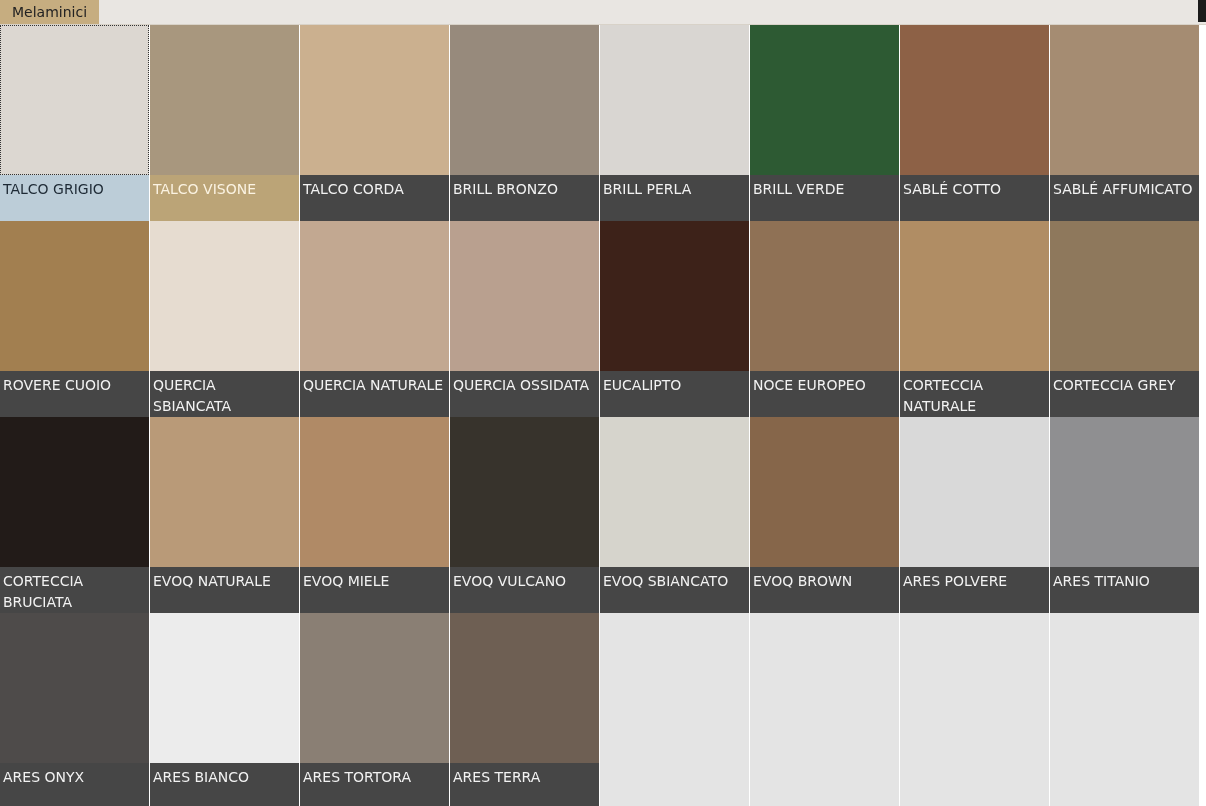 Image resolution: width=1206 pixels, height=806 pixels. What do you see at coordinates (224, 394) in the screenshot?
I see `material-label: QUERCIA SBIANCATA` at bounding box center [224, 394].